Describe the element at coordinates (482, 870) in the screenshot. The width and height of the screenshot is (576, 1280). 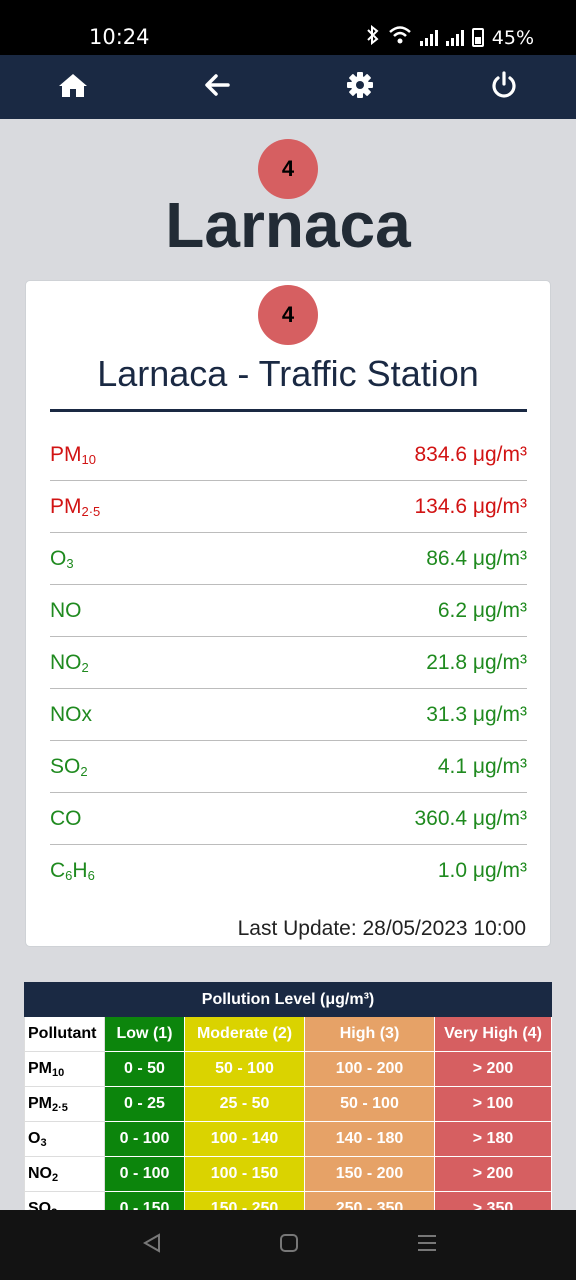
I see `pollutant-value: 1.0 μg/m³` at that location.